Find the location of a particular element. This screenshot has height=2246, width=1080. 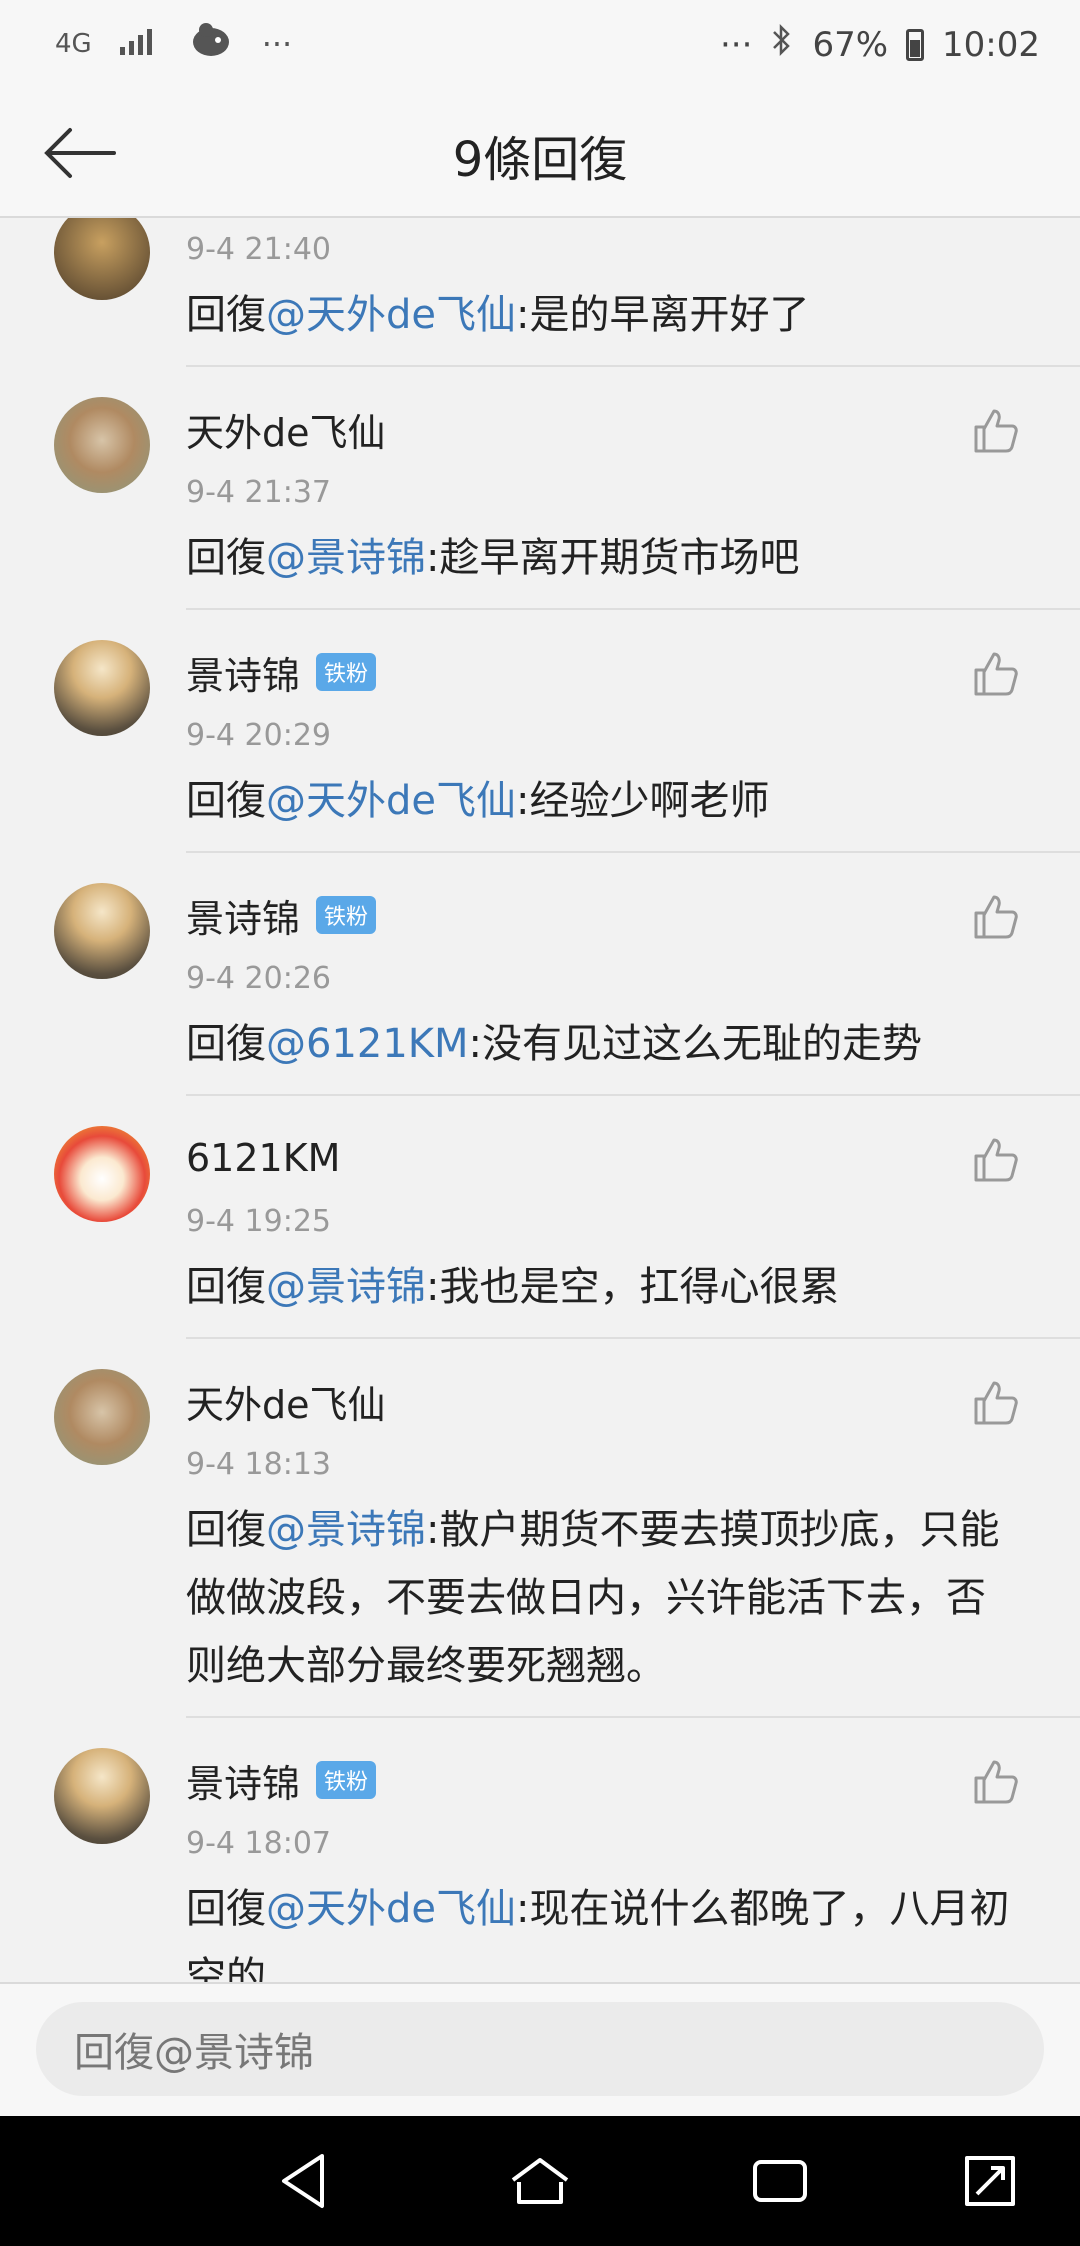

more-notifications-icon: ··· is located at coordinates (277, 44).